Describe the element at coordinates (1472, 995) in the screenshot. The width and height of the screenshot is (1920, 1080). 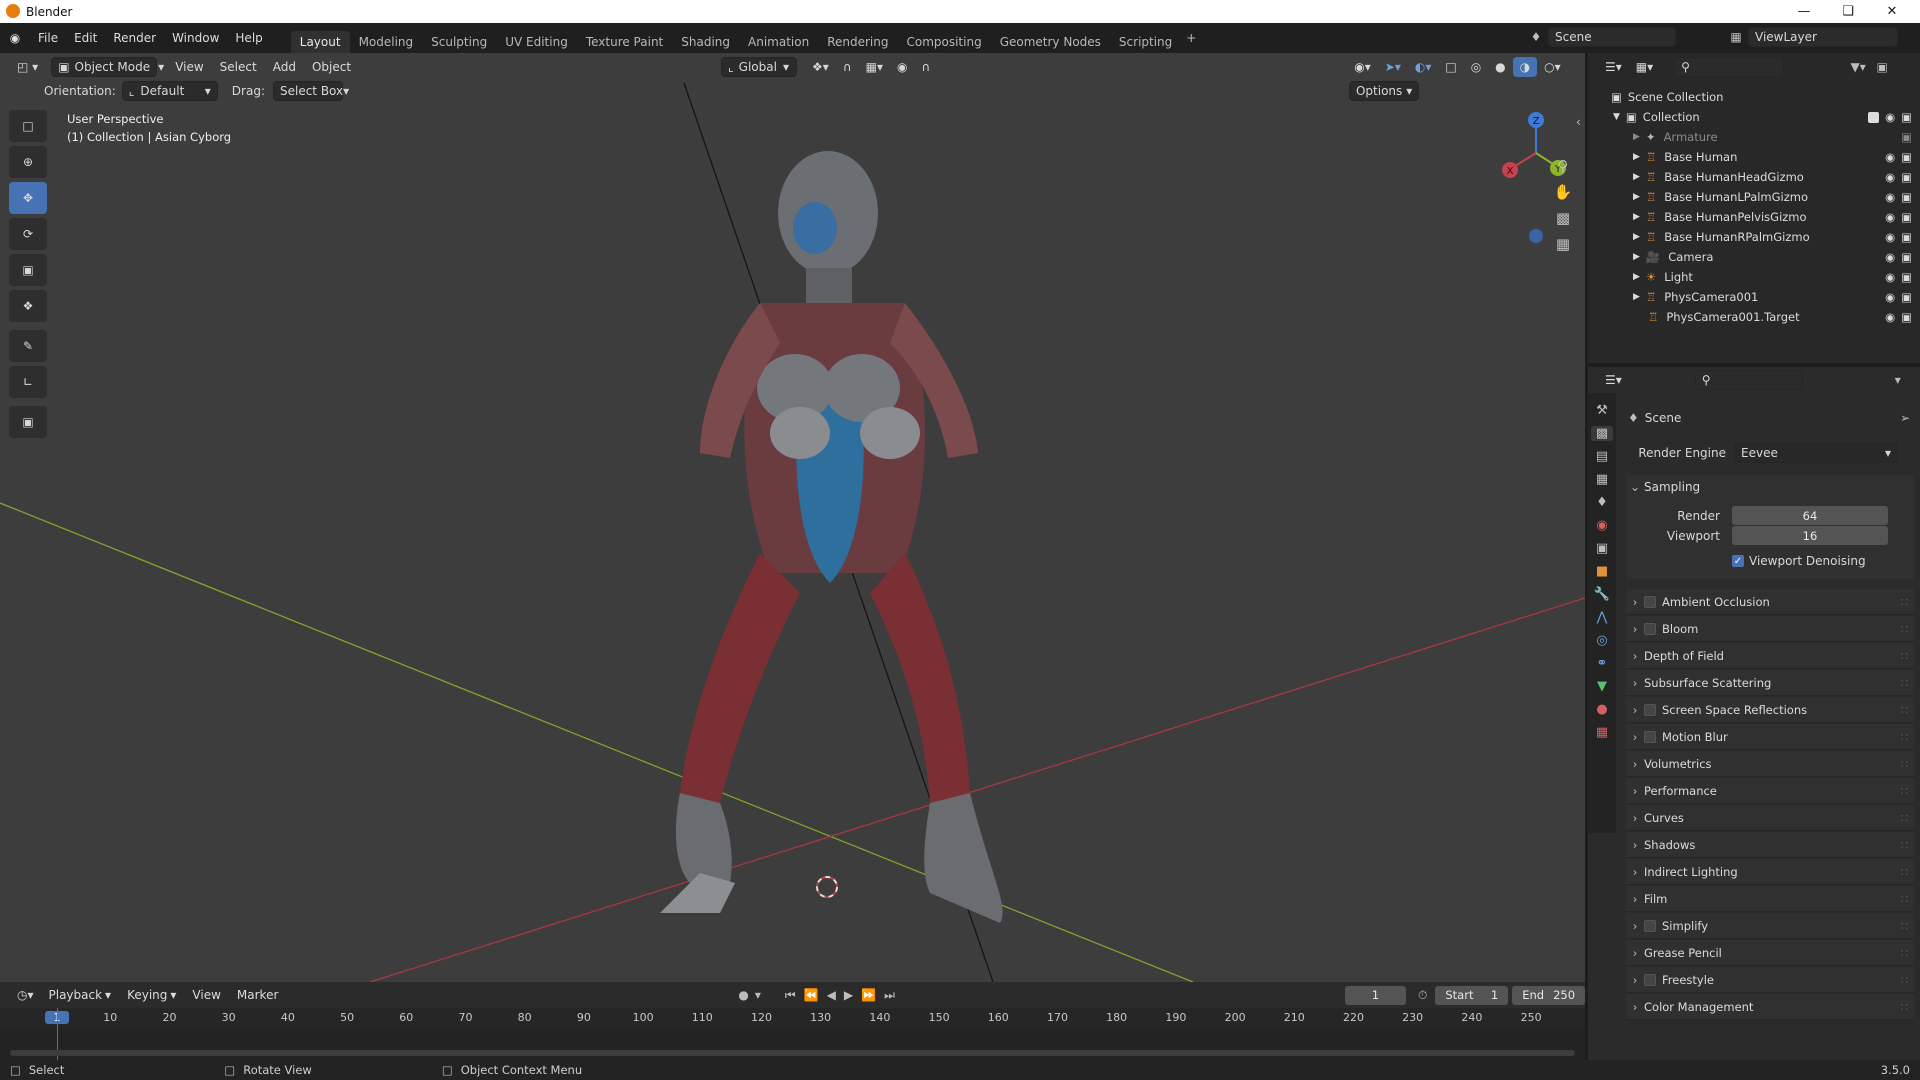
I see `start-frame-field: Start 1` at that location.